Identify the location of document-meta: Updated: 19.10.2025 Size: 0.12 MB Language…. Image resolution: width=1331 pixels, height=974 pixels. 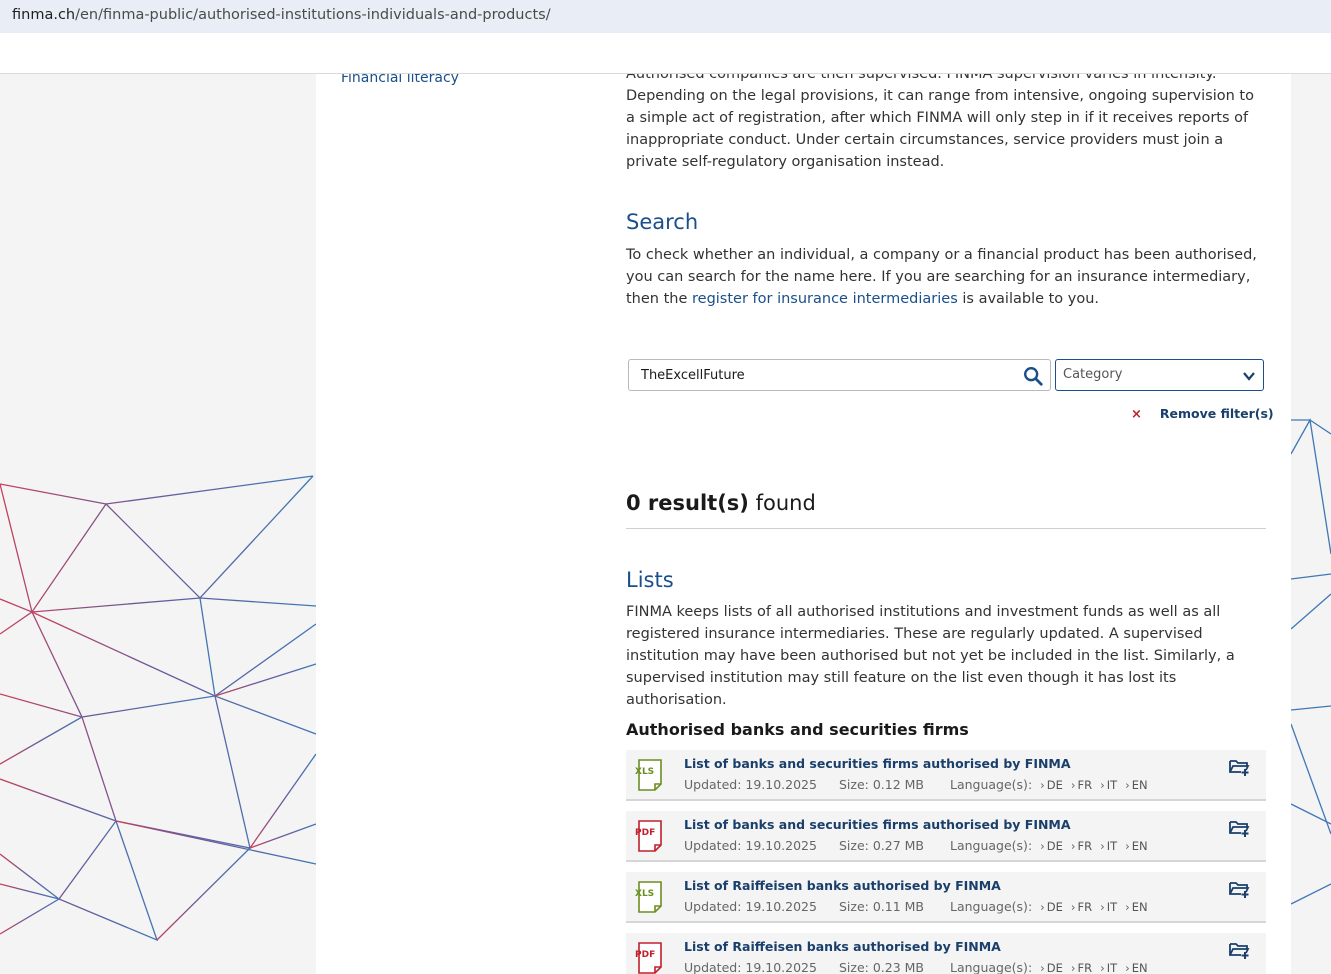
(916, 784).